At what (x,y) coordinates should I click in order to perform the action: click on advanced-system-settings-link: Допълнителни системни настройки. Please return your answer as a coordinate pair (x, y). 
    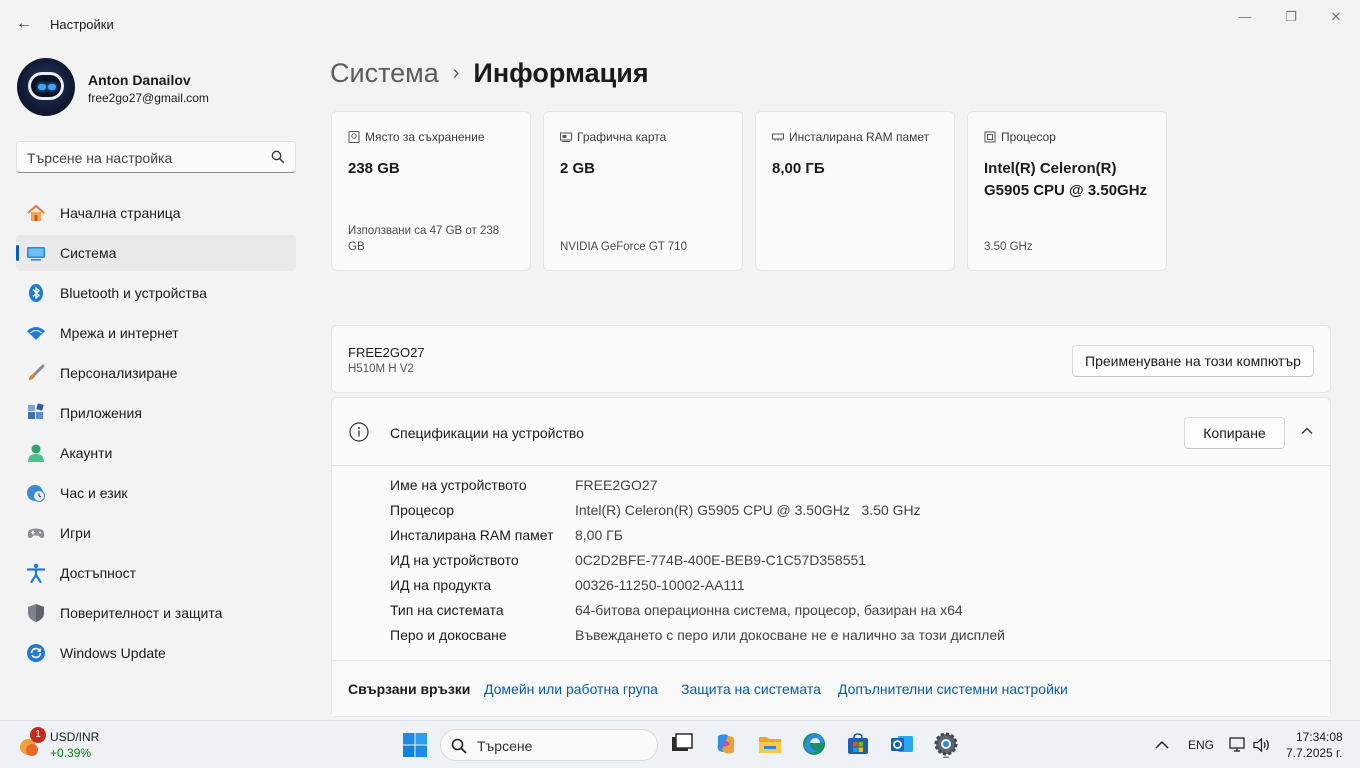
    Looking at the image, I should click on (953, 689).